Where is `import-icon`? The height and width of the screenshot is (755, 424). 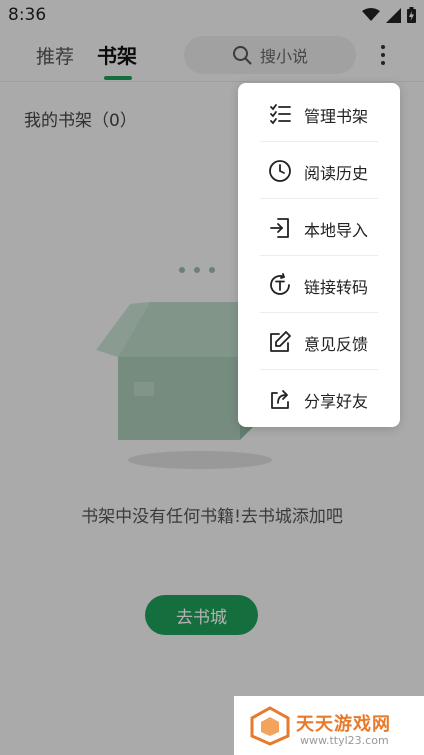
import-icon is located at coordinates (279, 228).